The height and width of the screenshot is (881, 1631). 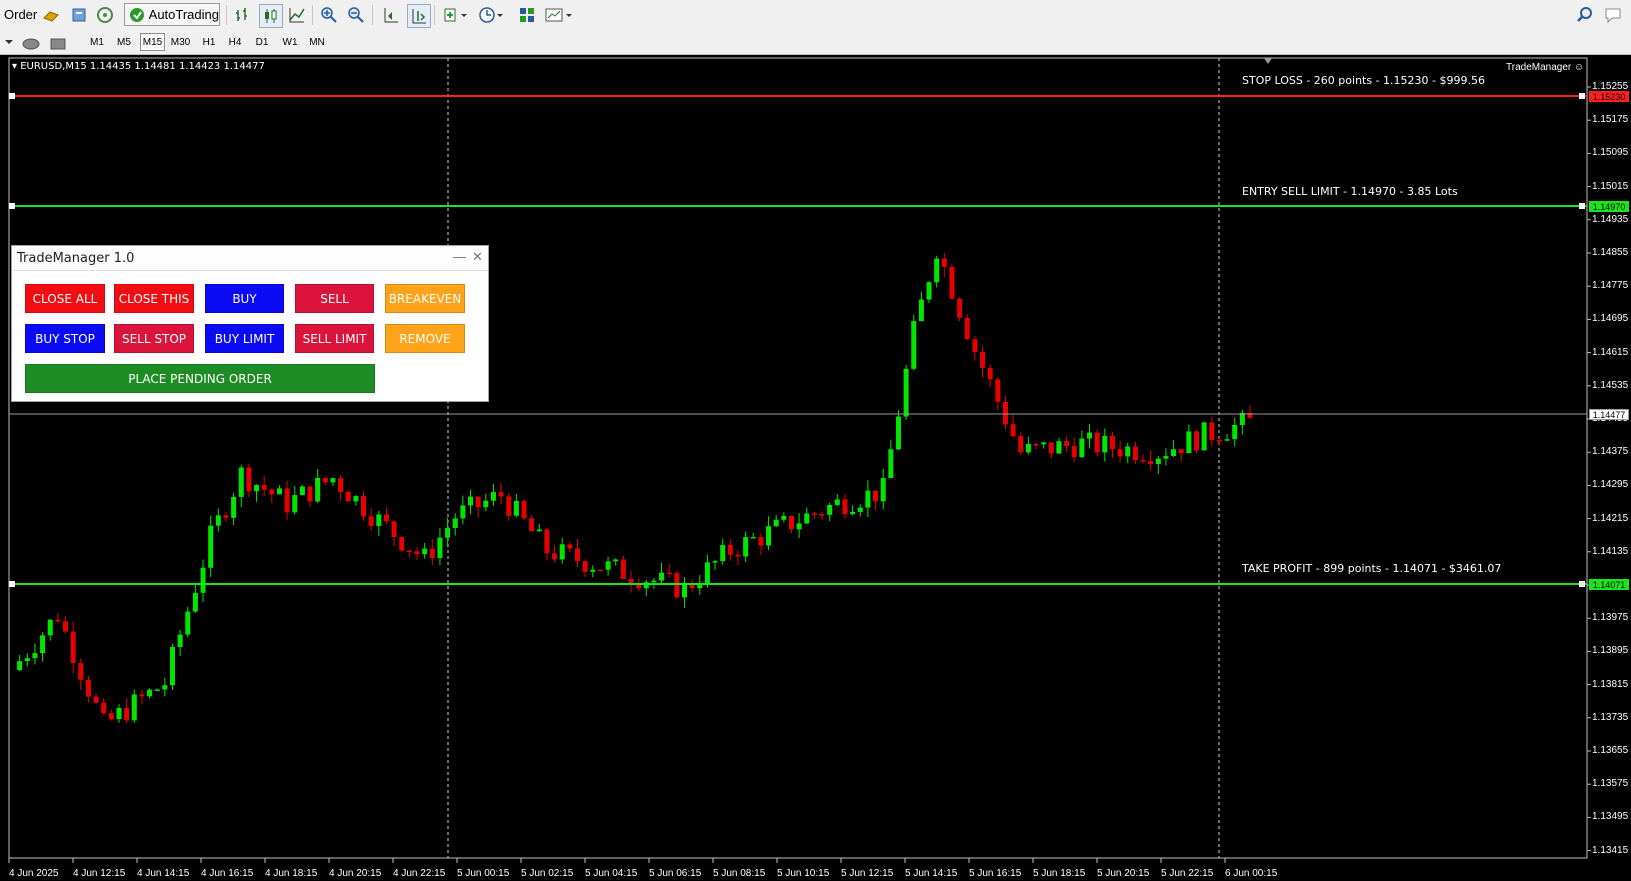 I want to click on chat-icon, so click(x=1614, y=15).